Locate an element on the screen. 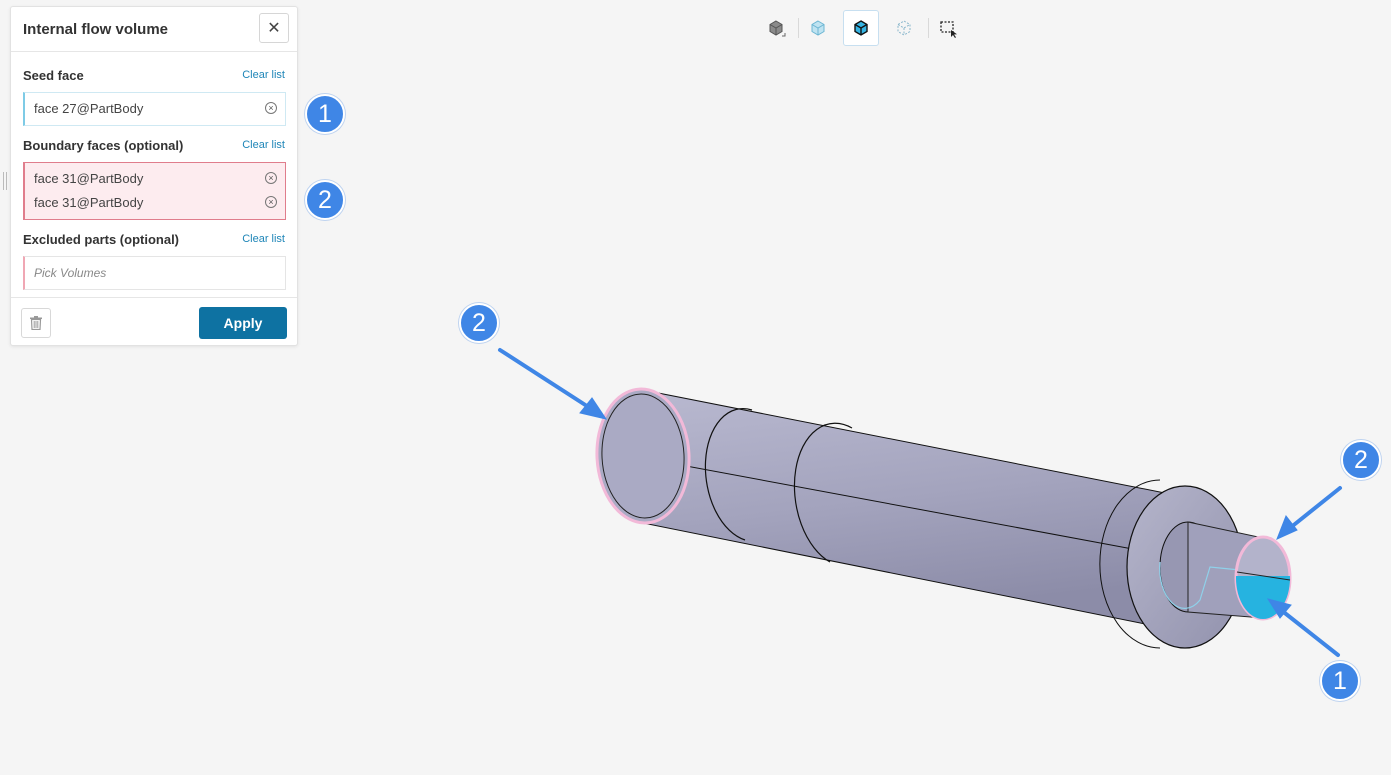 The width and height of the screenshot is (1391, 775). transparent-view-icon is located at coordinates (818, 28).